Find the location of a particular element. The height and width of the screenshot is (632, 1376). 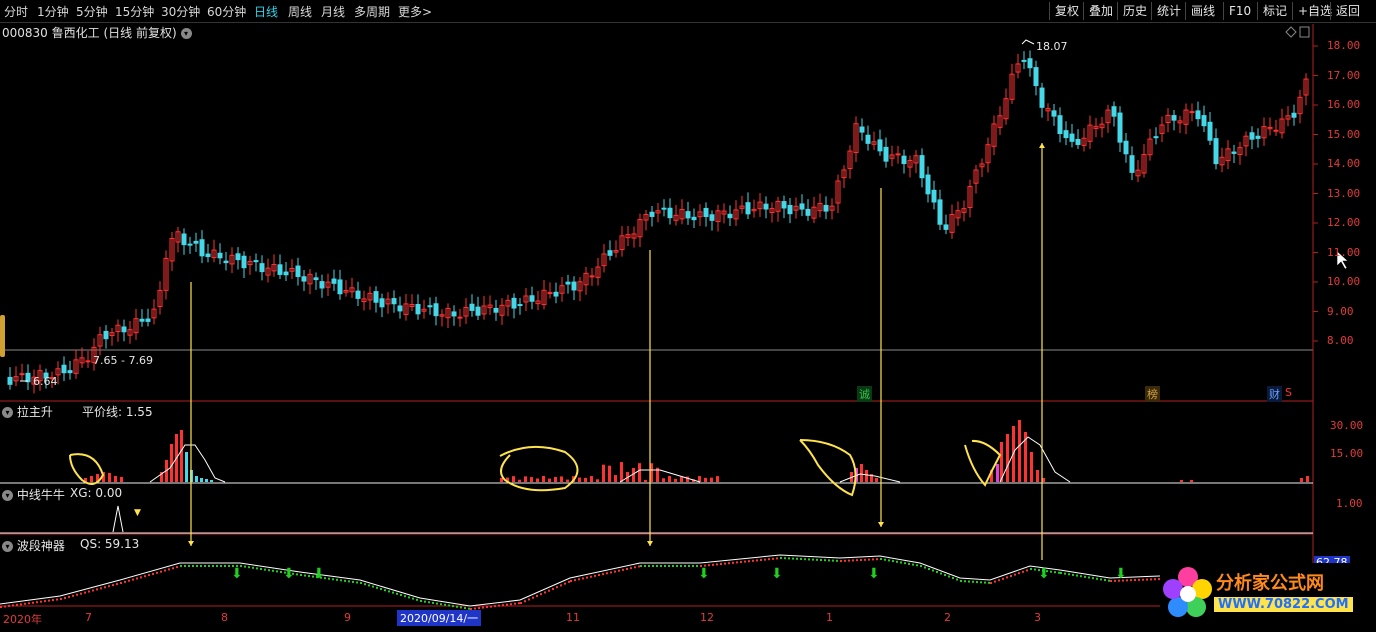

price-tick-label: 11.00 is located at coordinates (1344, 252).